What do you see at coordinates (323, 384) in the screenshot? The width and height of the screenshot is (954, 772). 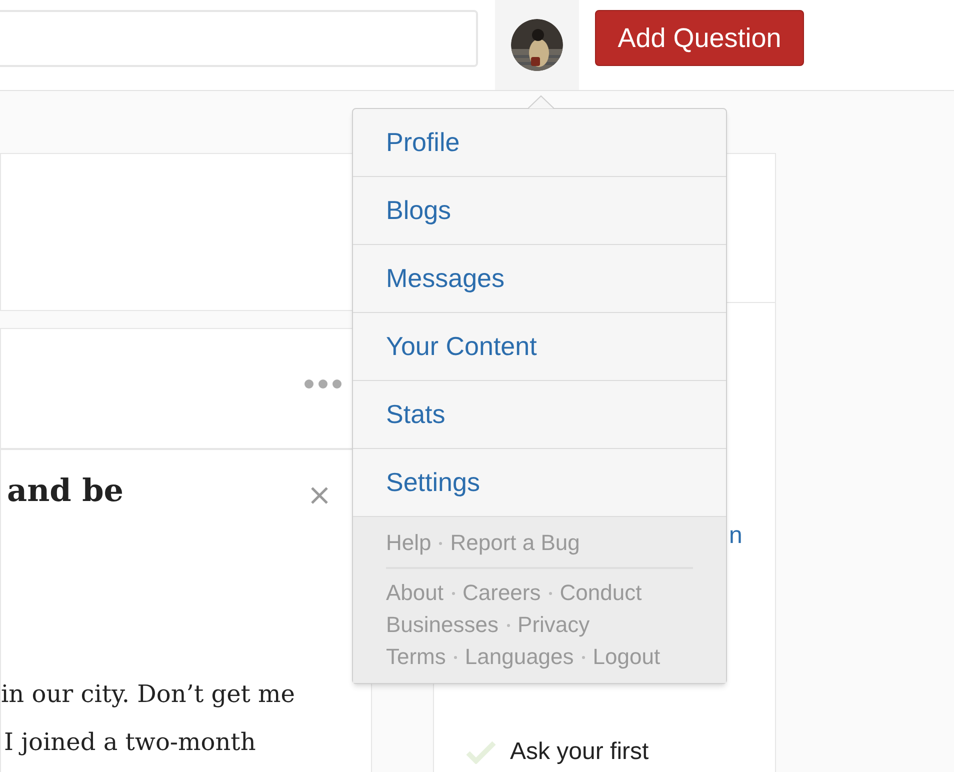 I see `more-icon` at bounding box center [323, 384].